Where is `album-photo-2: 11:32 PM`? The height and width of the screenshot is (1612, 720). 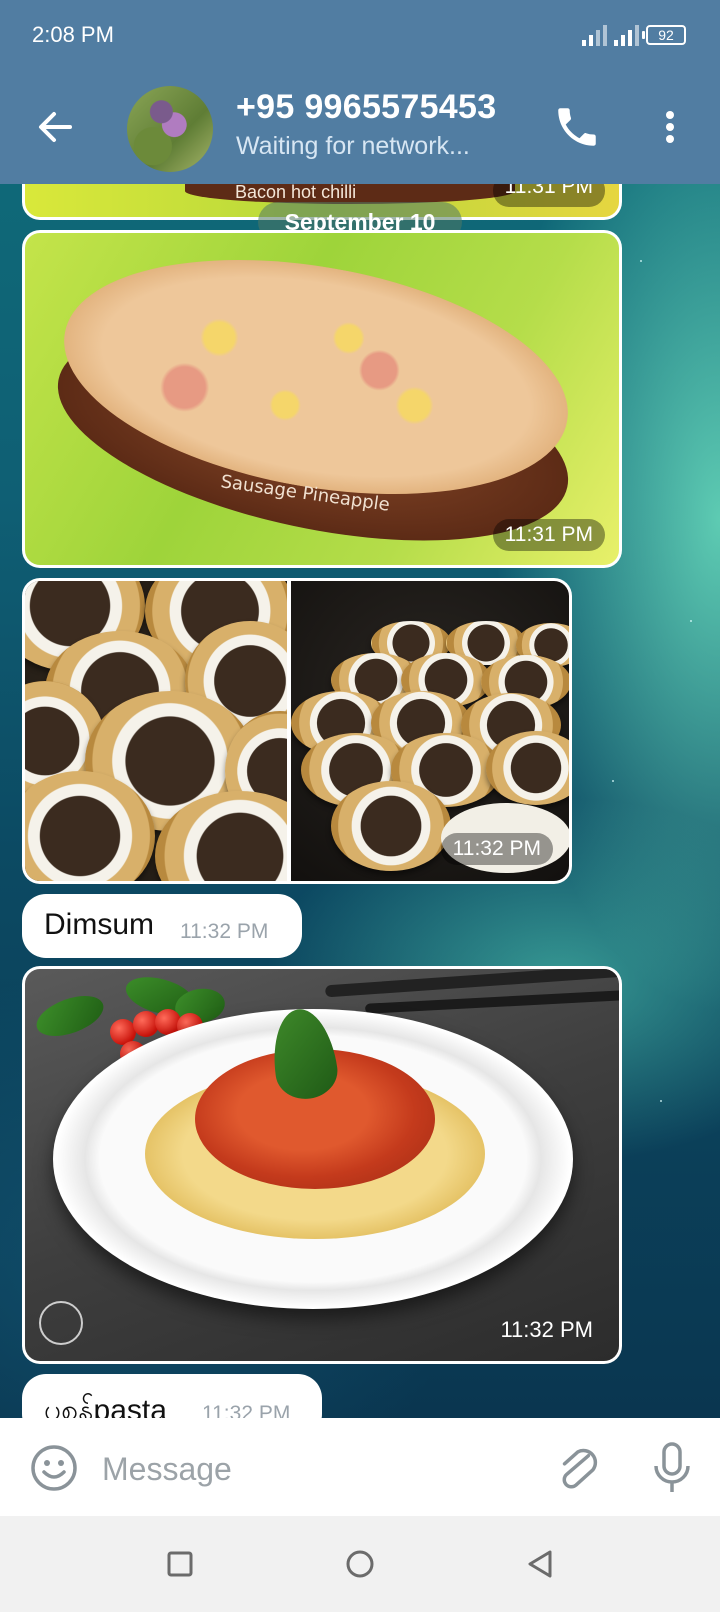 album-photo-2: 11:32 PM is located at coordinates (430, 731).